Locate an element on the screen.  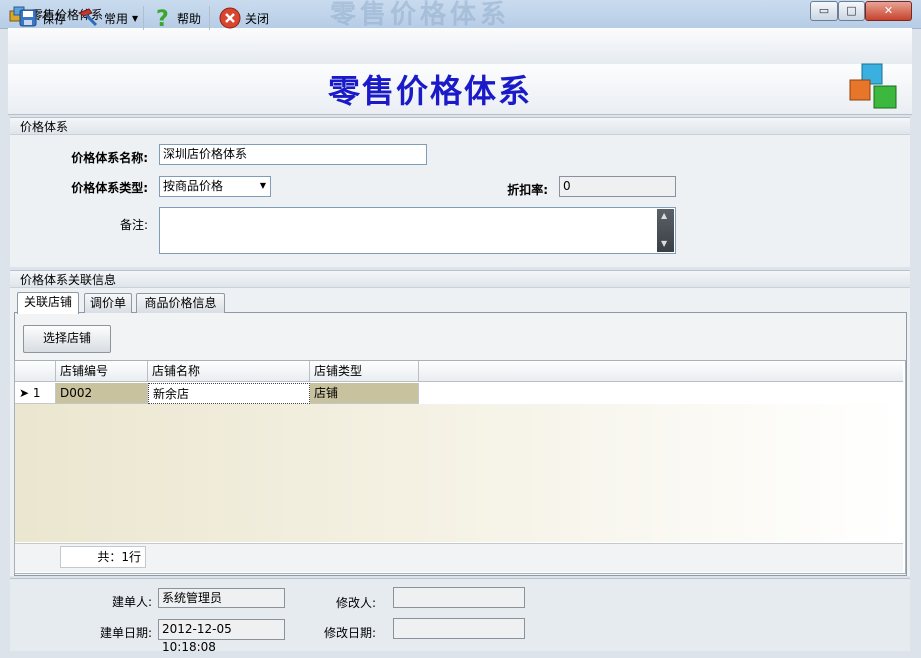
related-info-section-header: 价格体系关联信息 is located at coordinates (460, 279).